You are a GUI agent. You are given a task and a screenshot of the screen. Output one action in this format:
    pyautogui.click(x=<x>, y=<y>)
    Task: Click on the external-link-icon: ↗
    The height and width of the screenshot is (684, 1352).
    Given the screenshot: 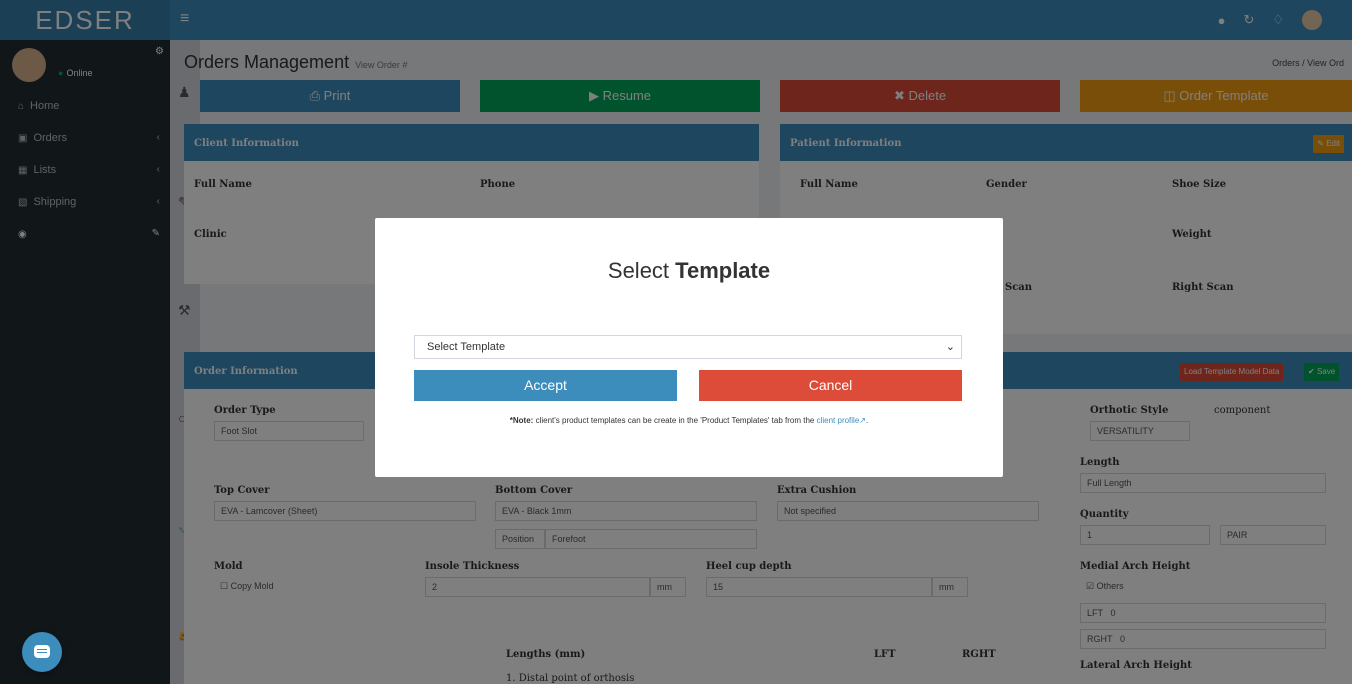 What is the action you would take?
    pyautogui.click(x=862, y=420)
    